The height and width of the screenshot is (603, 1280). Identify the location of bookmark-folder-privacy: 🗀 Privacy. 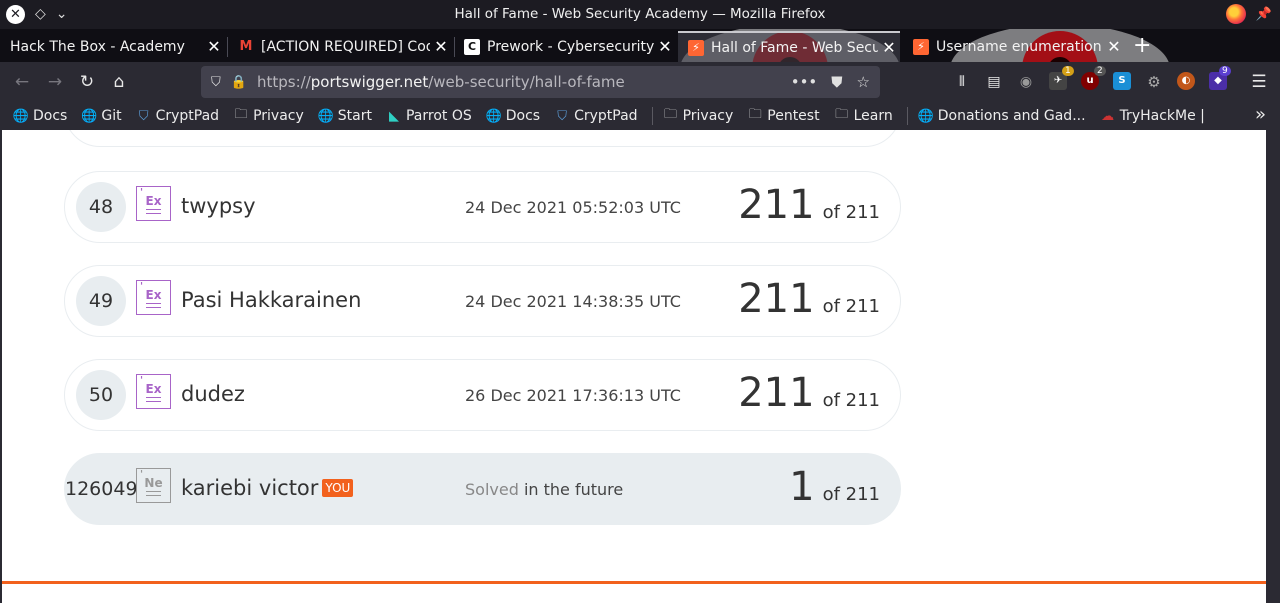
(268, 115).